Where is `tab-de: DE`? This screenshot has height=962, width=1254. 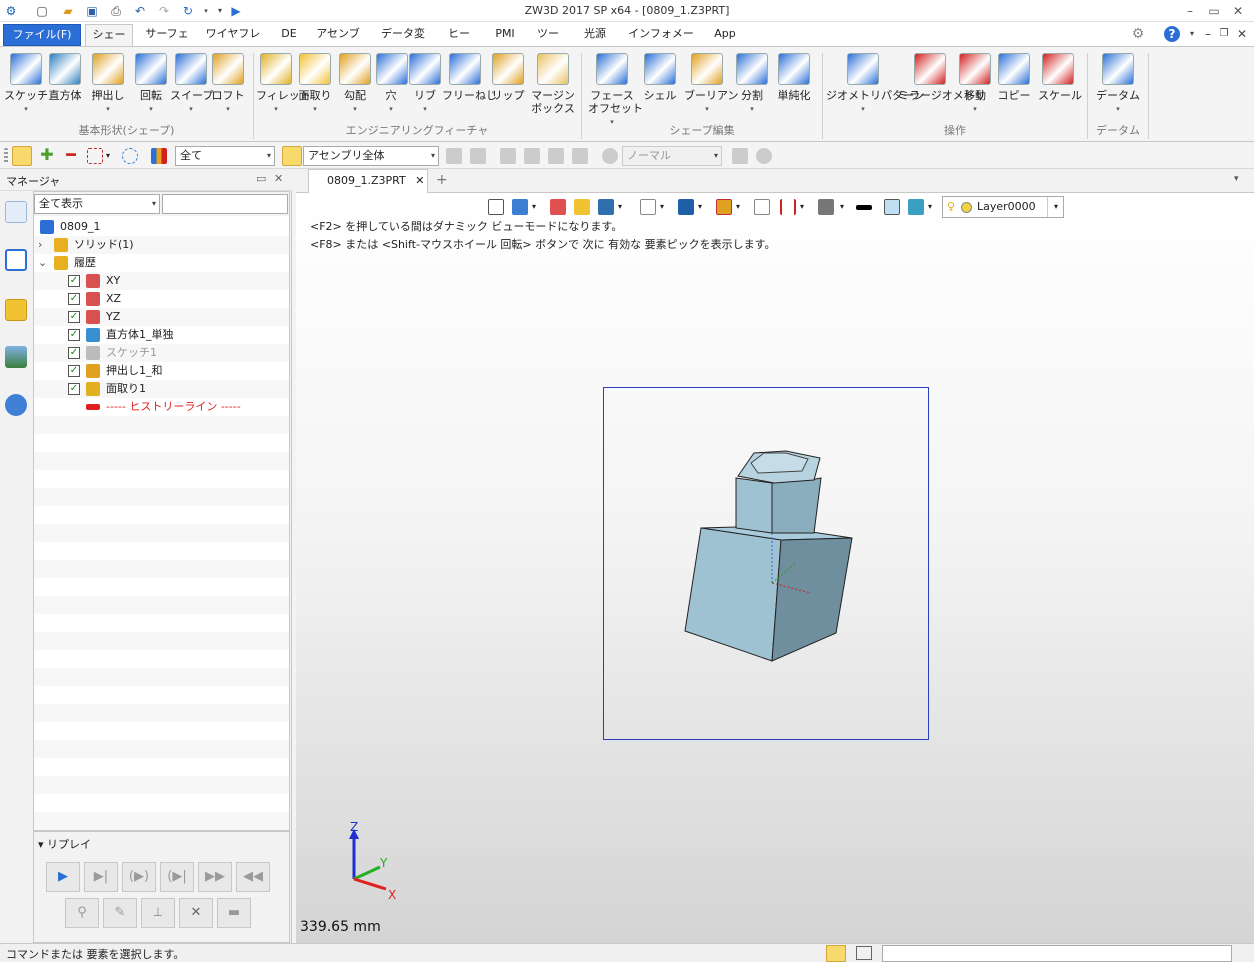 tab-de: DE is located at coordinates (289, 35).